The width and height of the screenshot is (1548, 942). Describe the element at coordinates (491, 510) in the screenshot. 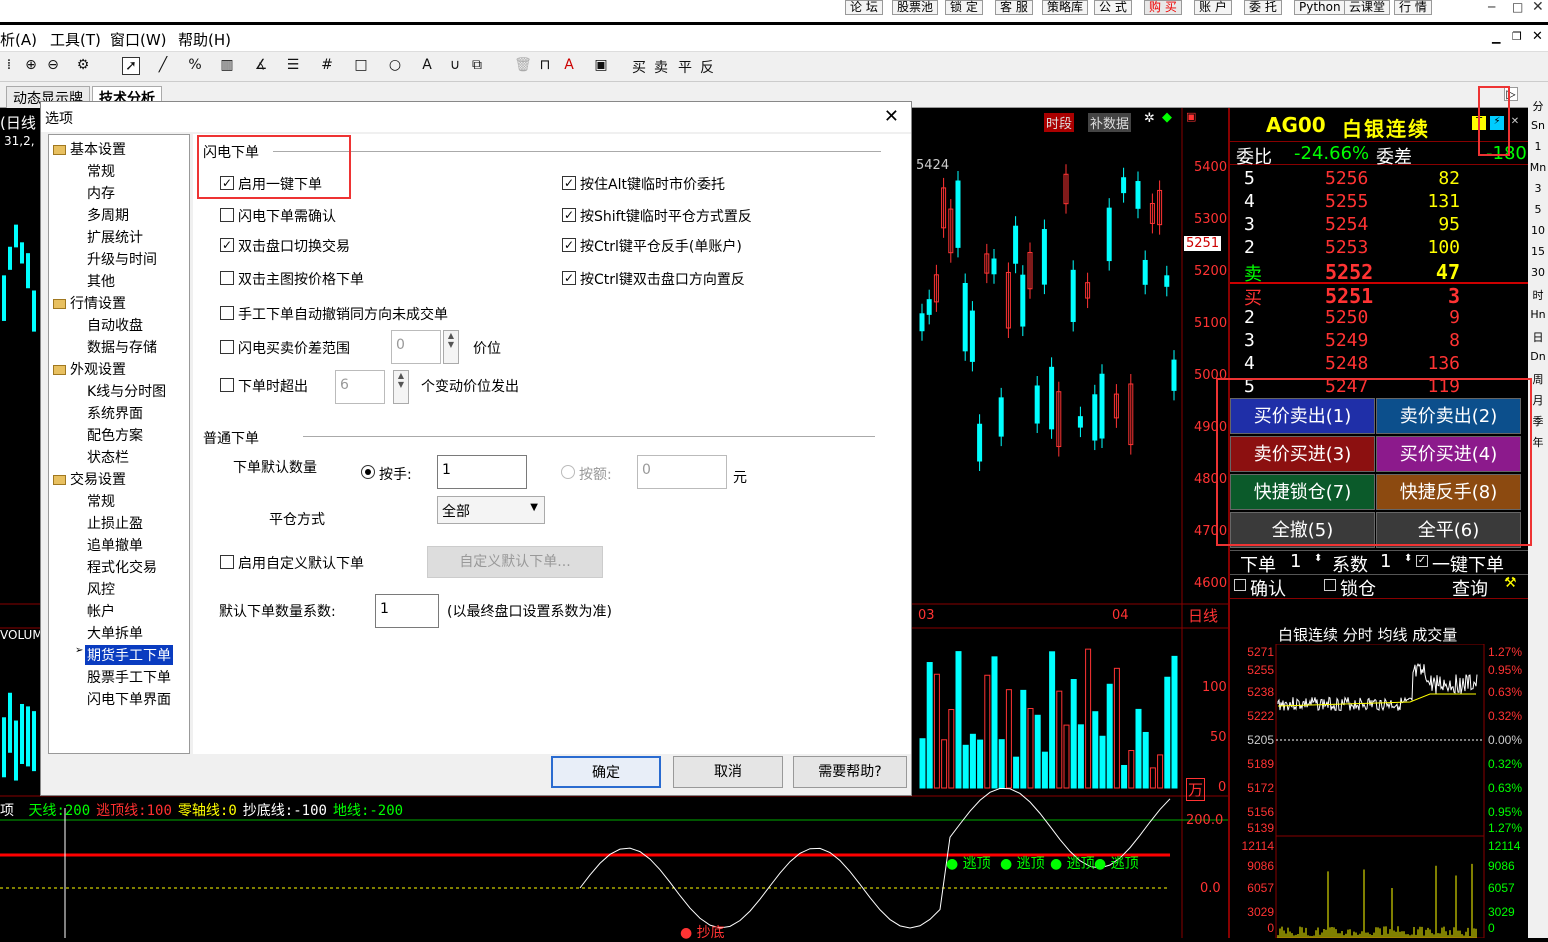

I see `close-mode-select: 全部 ▼` at that location.